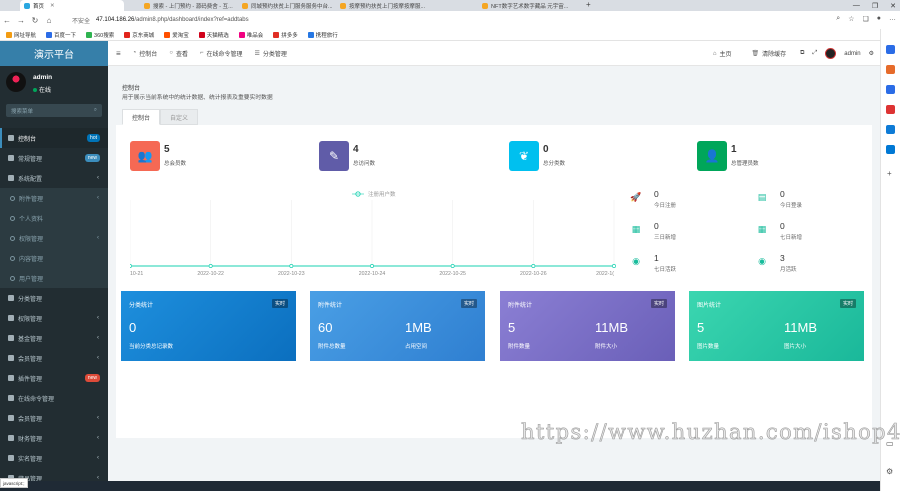  I want to click on collections-icon: ❏, so click(865, 19).